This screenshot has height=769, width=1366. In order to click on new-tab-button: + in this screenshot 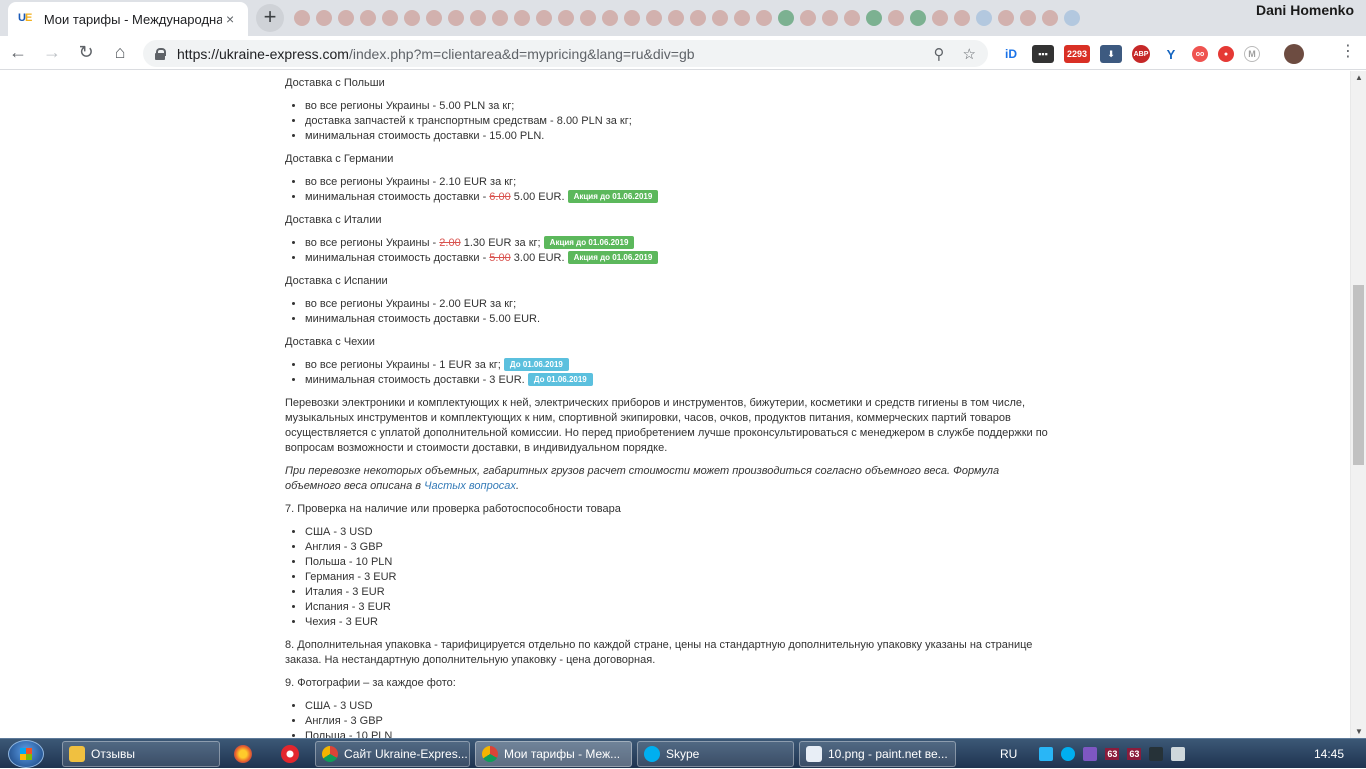, I will do `click(270, 18)`.